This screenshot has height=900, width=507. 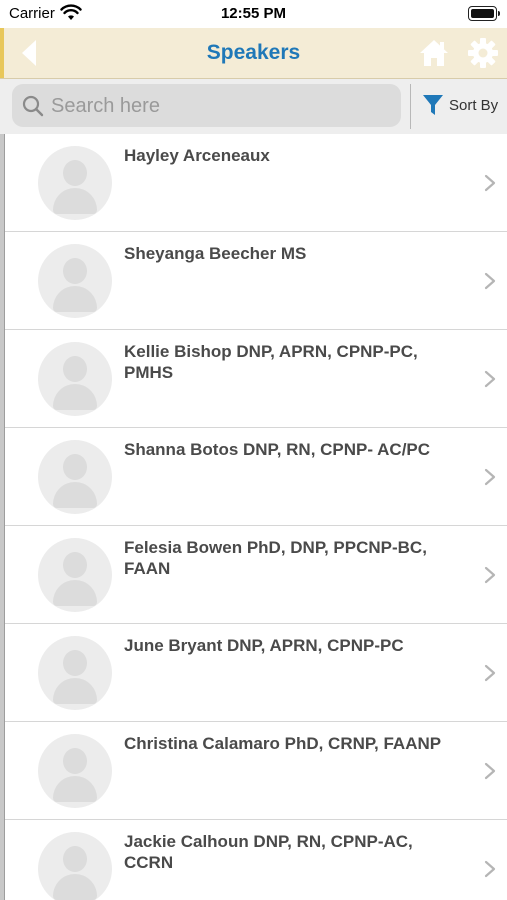 What do you see at coordinates (283, 743) in the screenshot?
I see `speaker-name: Christina Calamaro PhD, CRNP, FAANP` at bounding box center [283, 743].